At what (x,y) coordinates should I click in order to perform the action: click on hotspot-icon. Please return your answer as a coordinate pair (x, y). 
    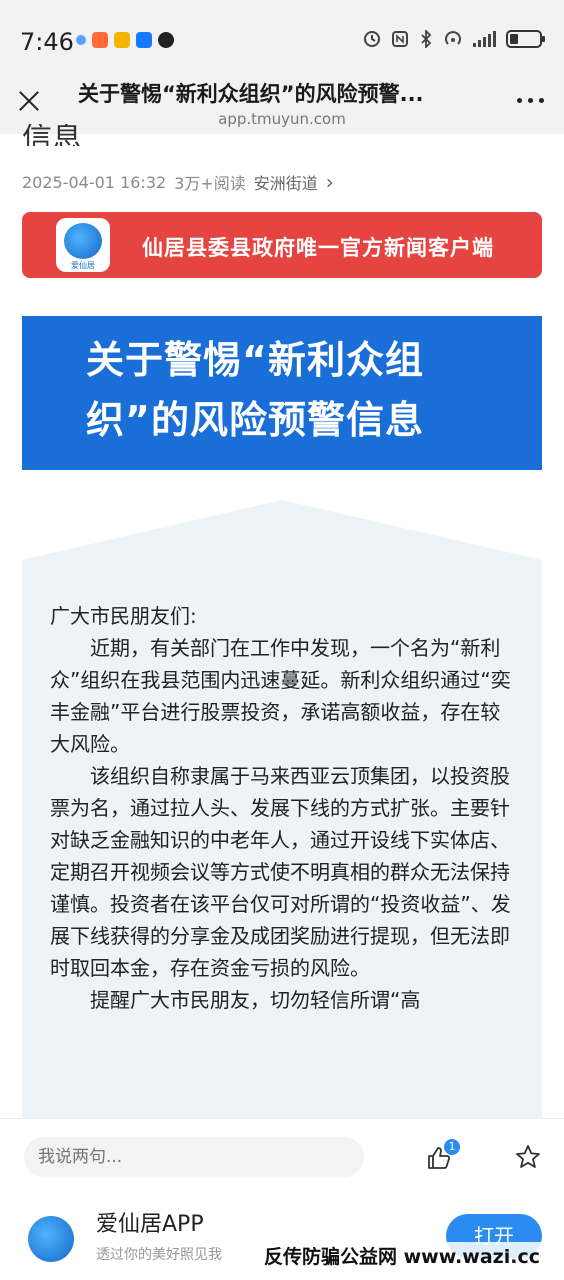
    Looking at the image, I should click on (453, 38).